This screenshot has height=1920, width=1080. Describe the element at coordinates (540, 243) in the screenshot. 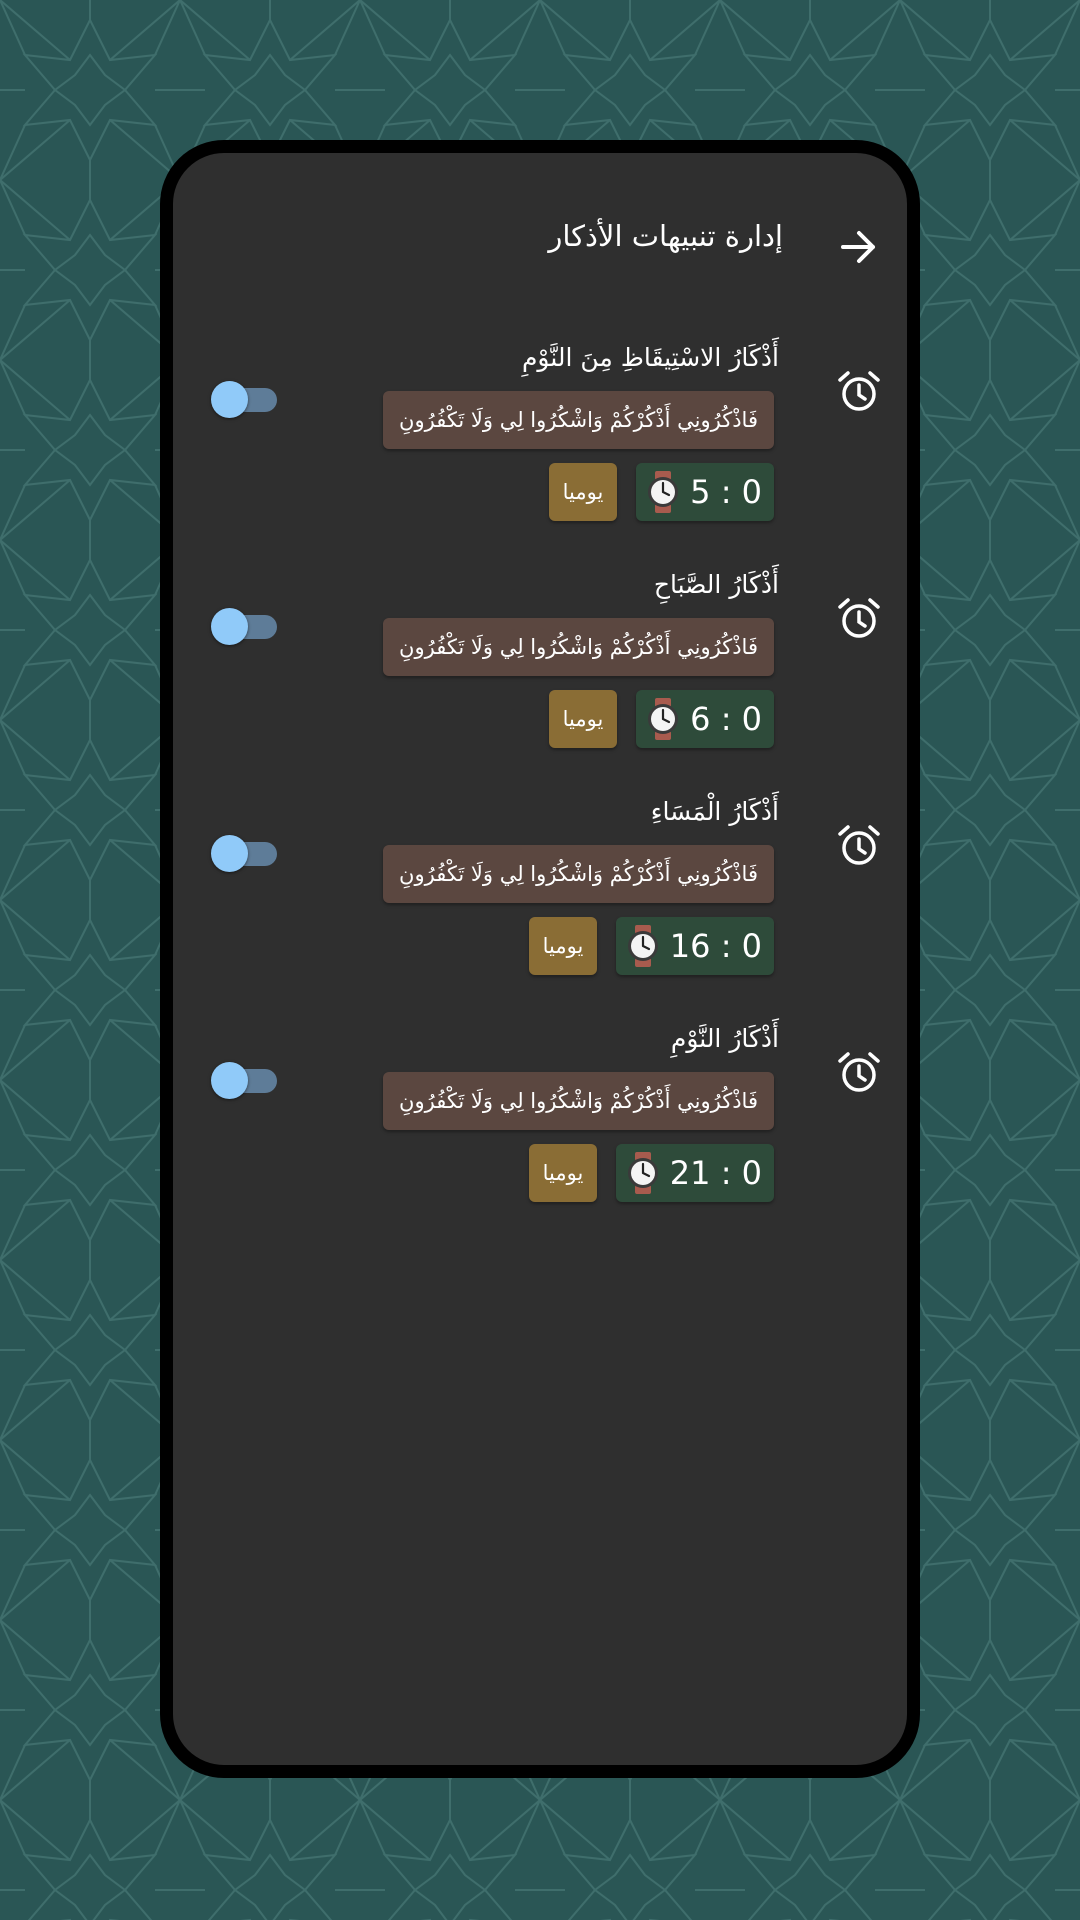

I see `app-header: إدارة تنبيهات الأذكار` at that location.